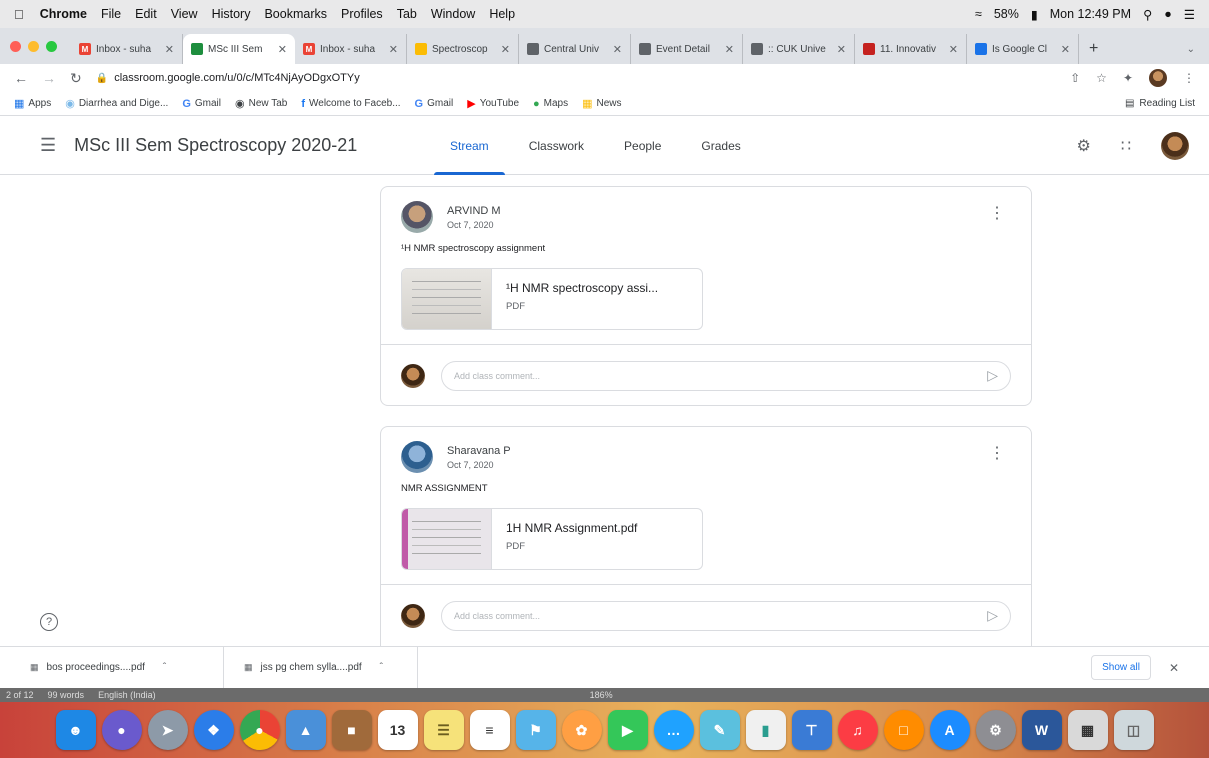 This screenshot has width=1209, height=758. I want to click on books-icon: □, so click(903, 730).